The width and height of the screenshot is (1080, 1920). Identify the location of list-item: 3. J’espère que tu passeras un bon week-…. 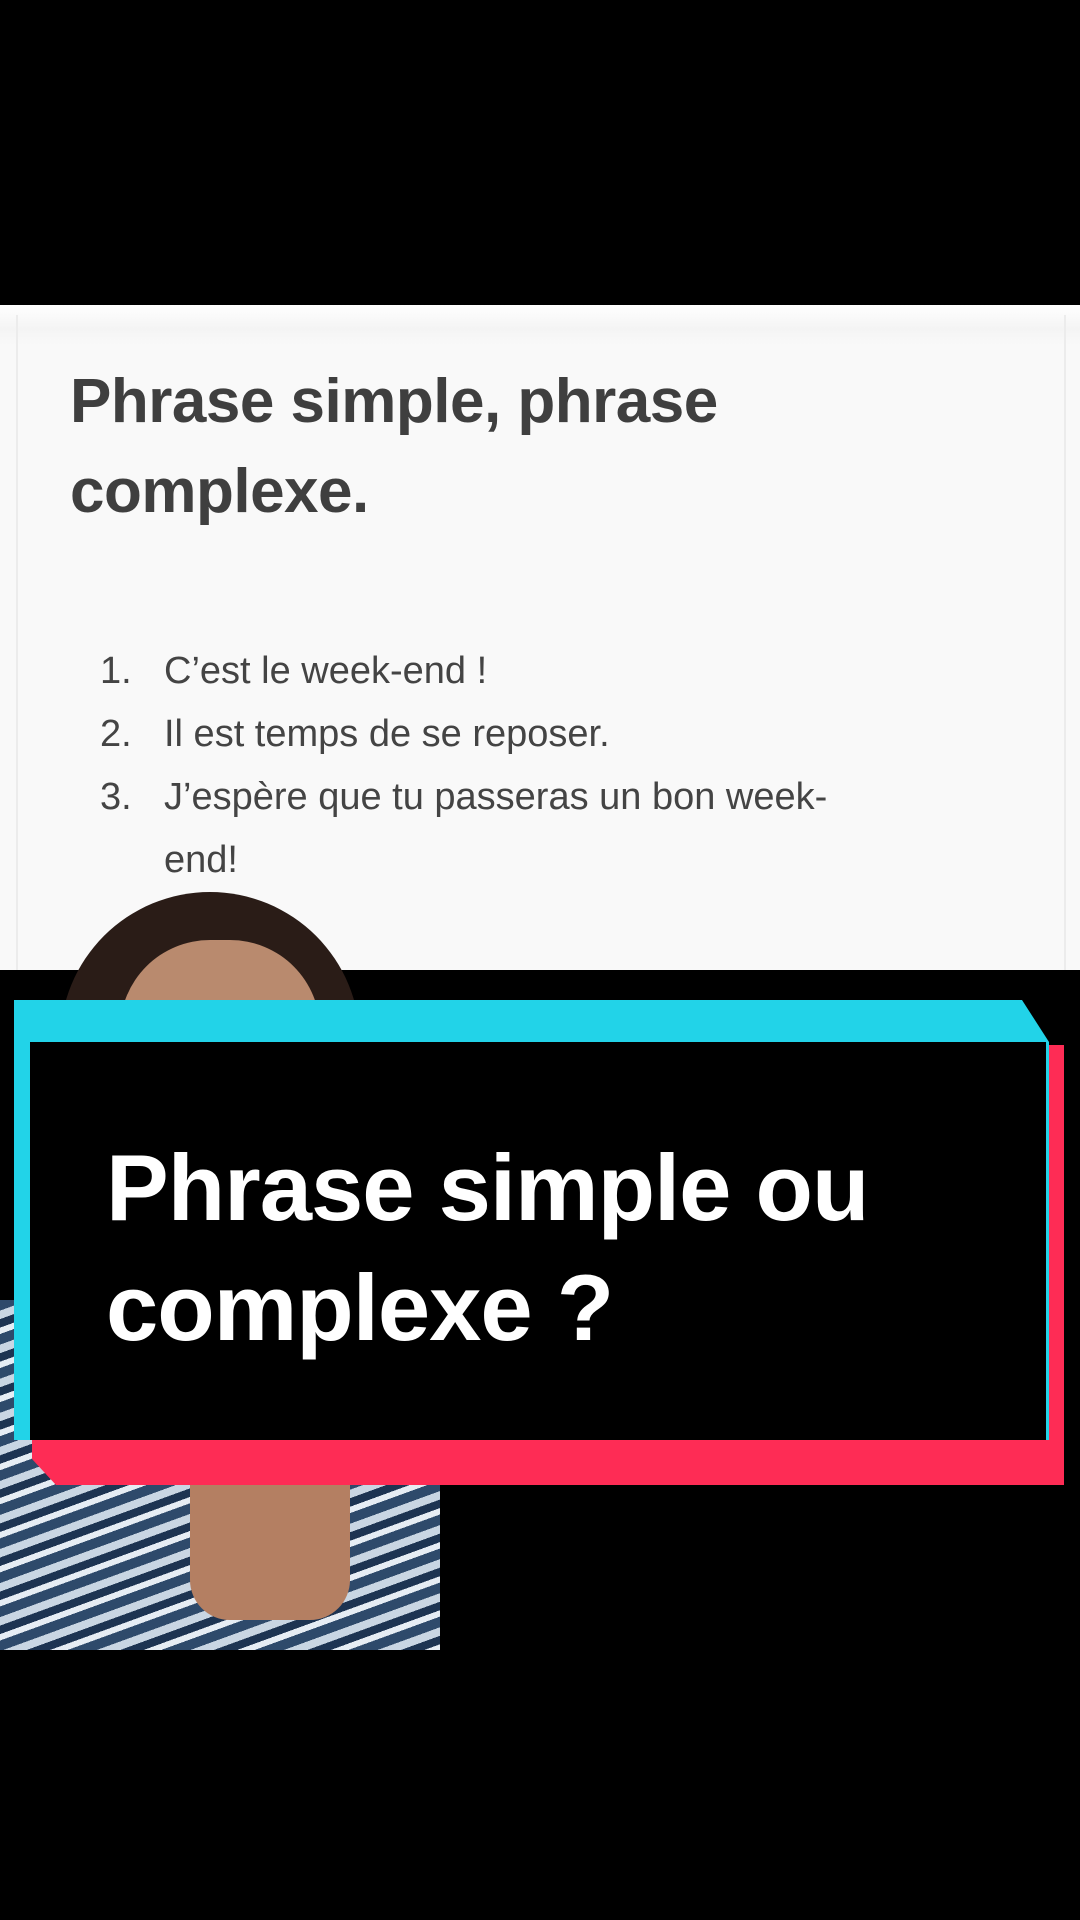
(550, 829).